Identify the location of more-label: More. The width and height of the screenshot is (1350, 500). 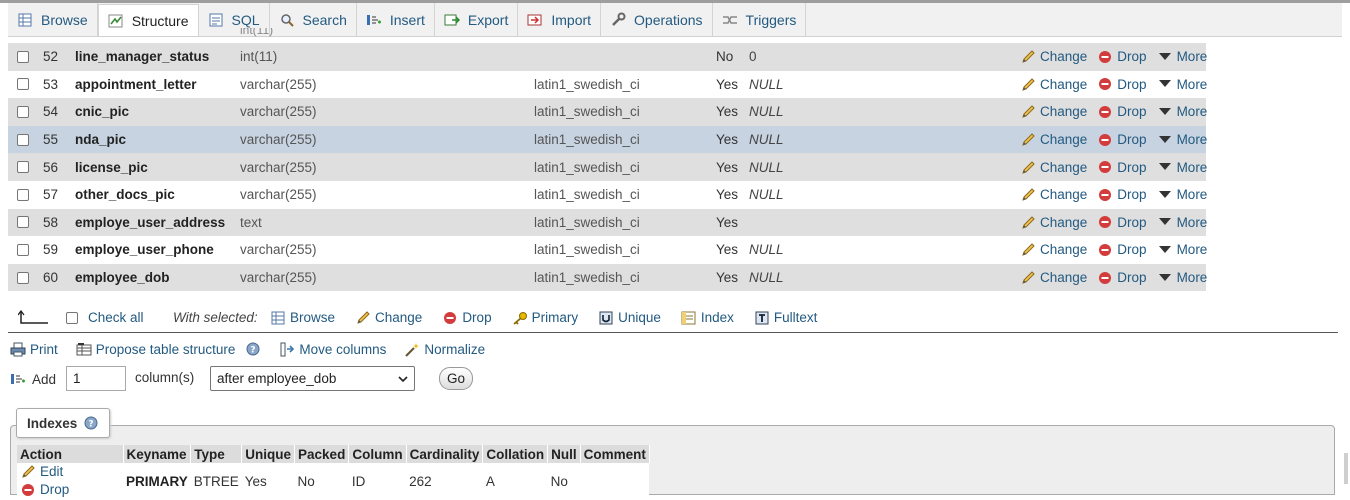
(1192, 278).